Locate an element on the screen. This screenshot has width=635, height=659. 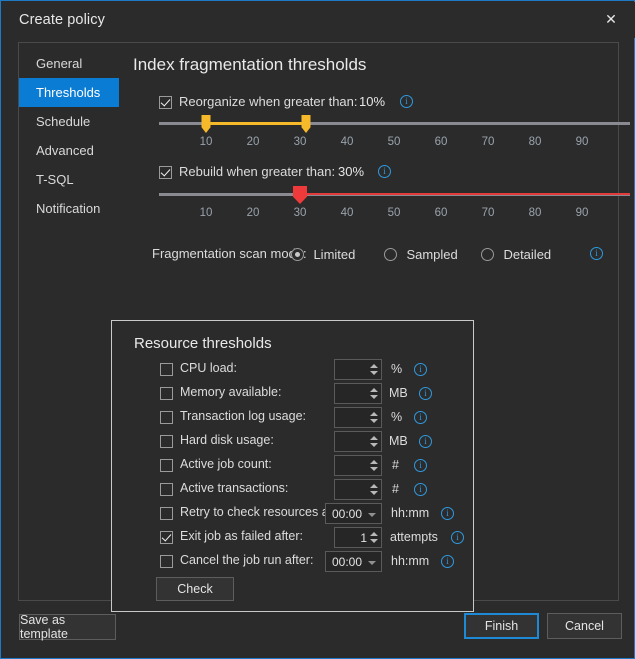
rebuild-value: 30% is located at coordinates (351, 171).